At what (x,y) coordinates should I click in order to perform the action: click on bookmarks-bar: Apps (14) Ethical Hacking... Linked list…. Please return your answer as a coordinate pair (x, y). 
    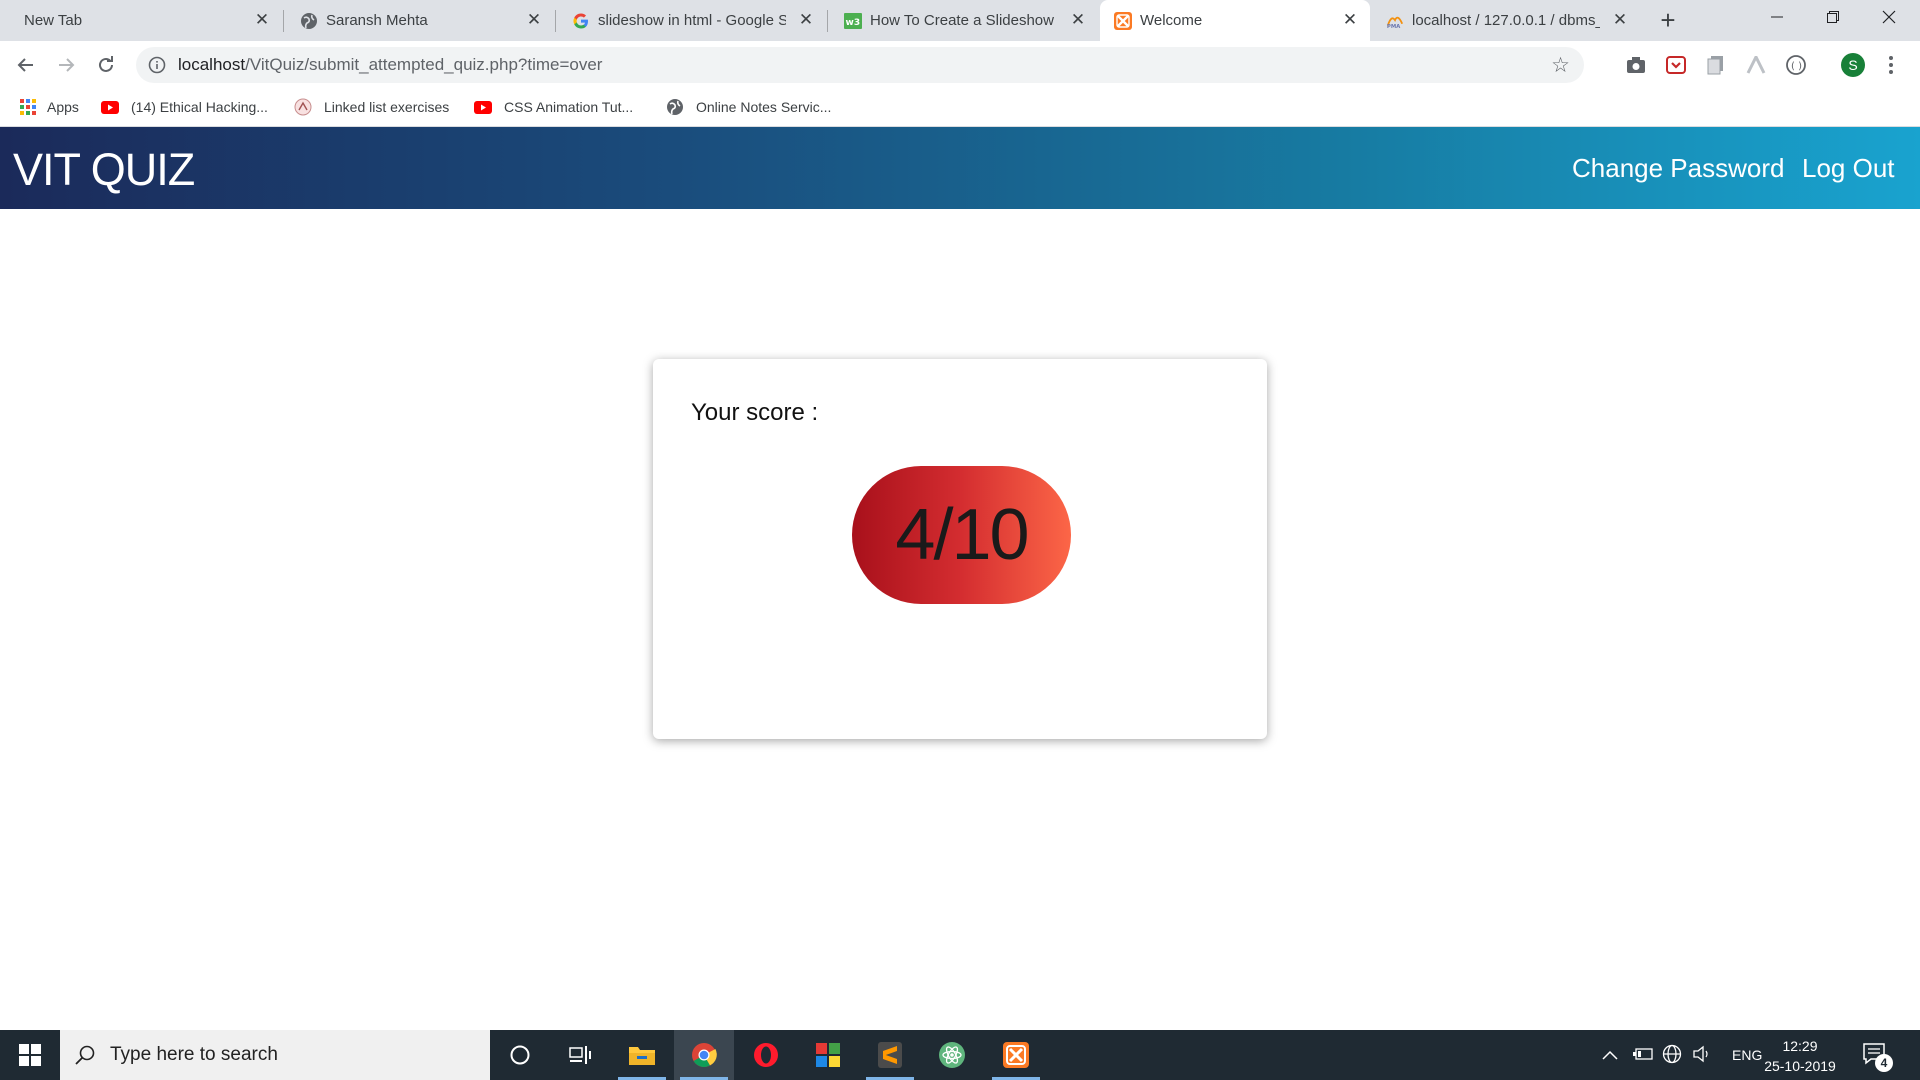
    Looking at the image, I should click on (960, 108).